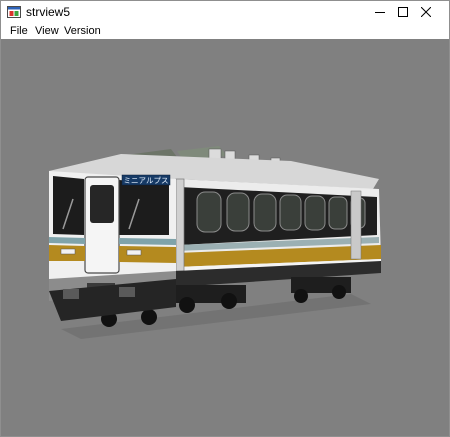  I want to click on front-snowplow-left, so click(71, 294).